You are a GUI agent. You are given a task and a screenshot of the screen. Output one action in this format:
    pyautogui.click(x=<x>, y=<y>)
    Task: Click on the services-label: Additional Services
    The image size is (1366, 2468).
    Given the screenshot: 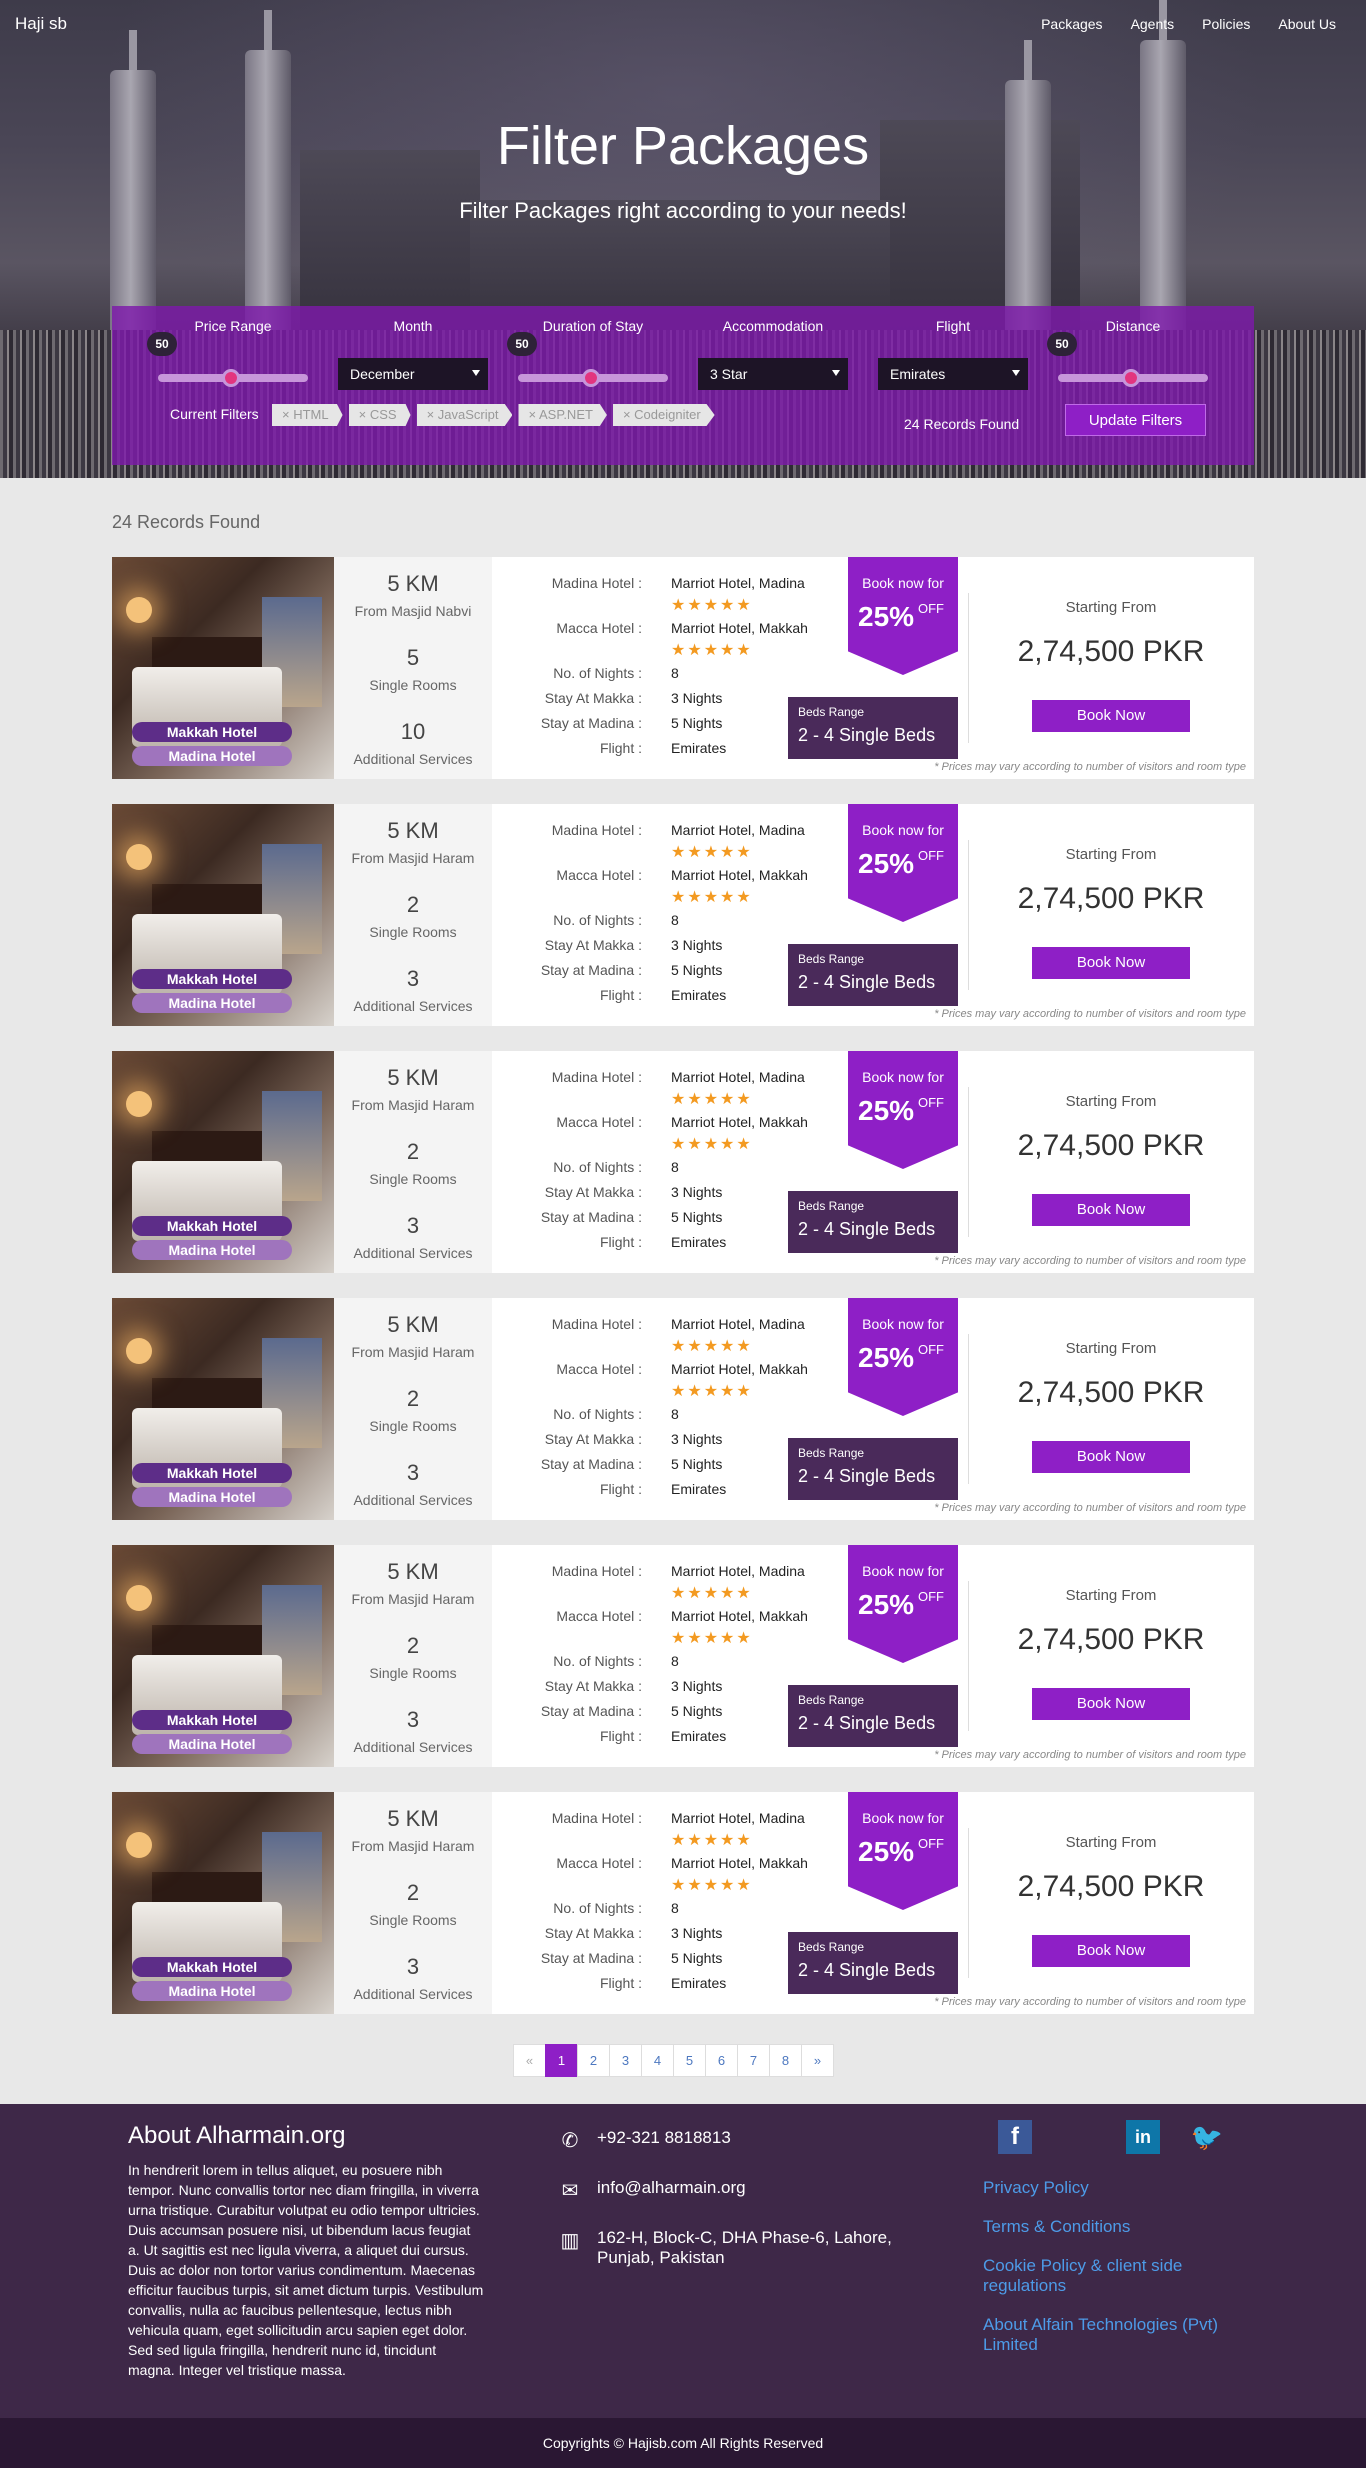 What is the action you would take?
    pyautogui.click(x=413, y=1994)
    